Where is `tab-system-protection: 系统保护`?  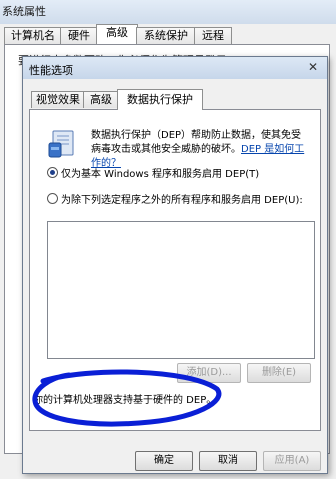
tab-system-protection: 系统保护 is located at coordinates (166, 35).